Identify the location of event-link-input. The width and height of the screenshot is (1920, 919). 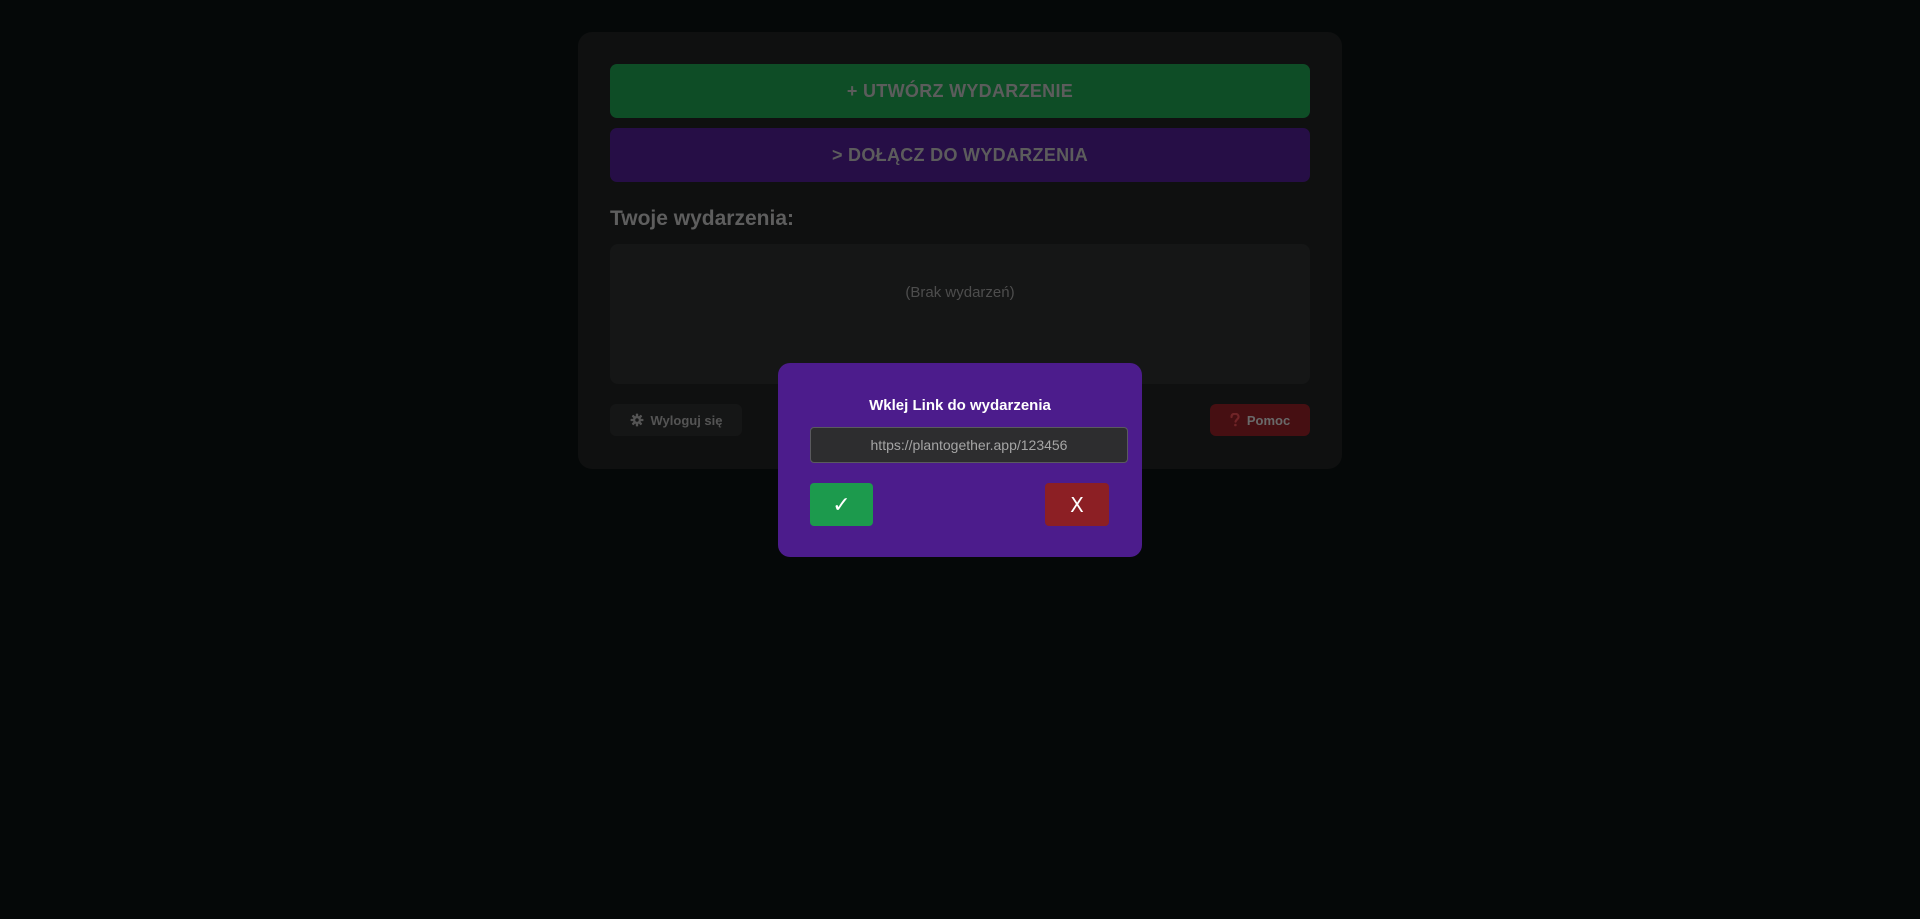
(969, 445).